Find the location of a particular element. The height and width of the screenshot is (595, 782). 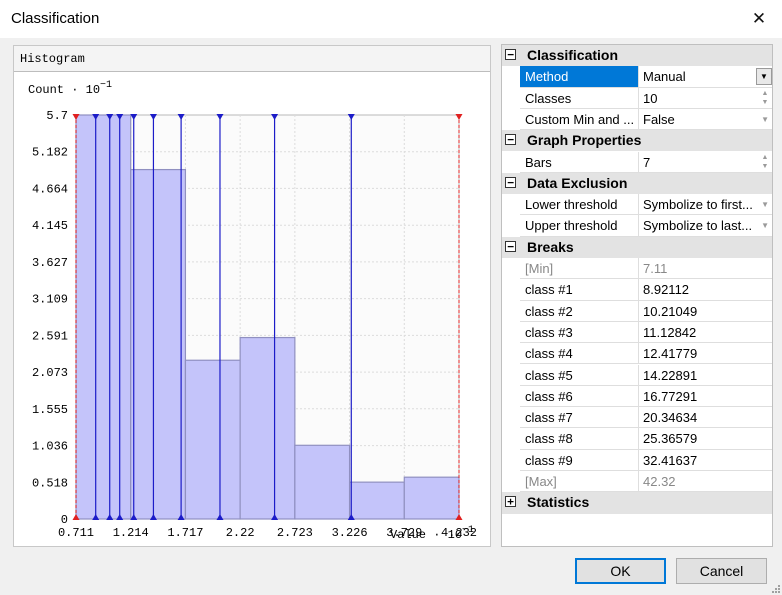

break-value-field: 12.41779 is located at coordinates (705, 354).